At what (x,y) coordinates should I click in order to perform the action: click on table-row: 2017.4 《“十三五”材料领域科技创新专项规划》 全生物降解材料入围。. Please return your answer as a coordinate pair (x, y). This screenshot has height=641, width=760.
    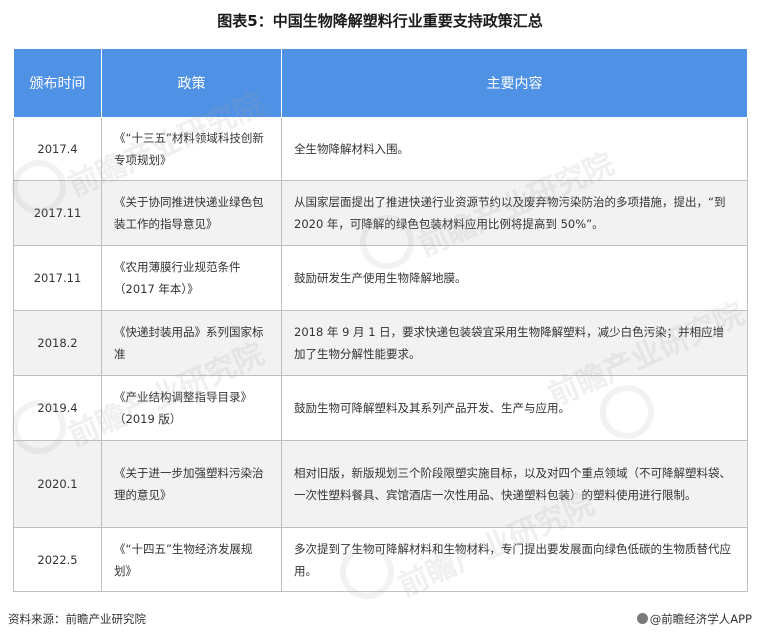
    Looking at the image, I should click on (380, 149).